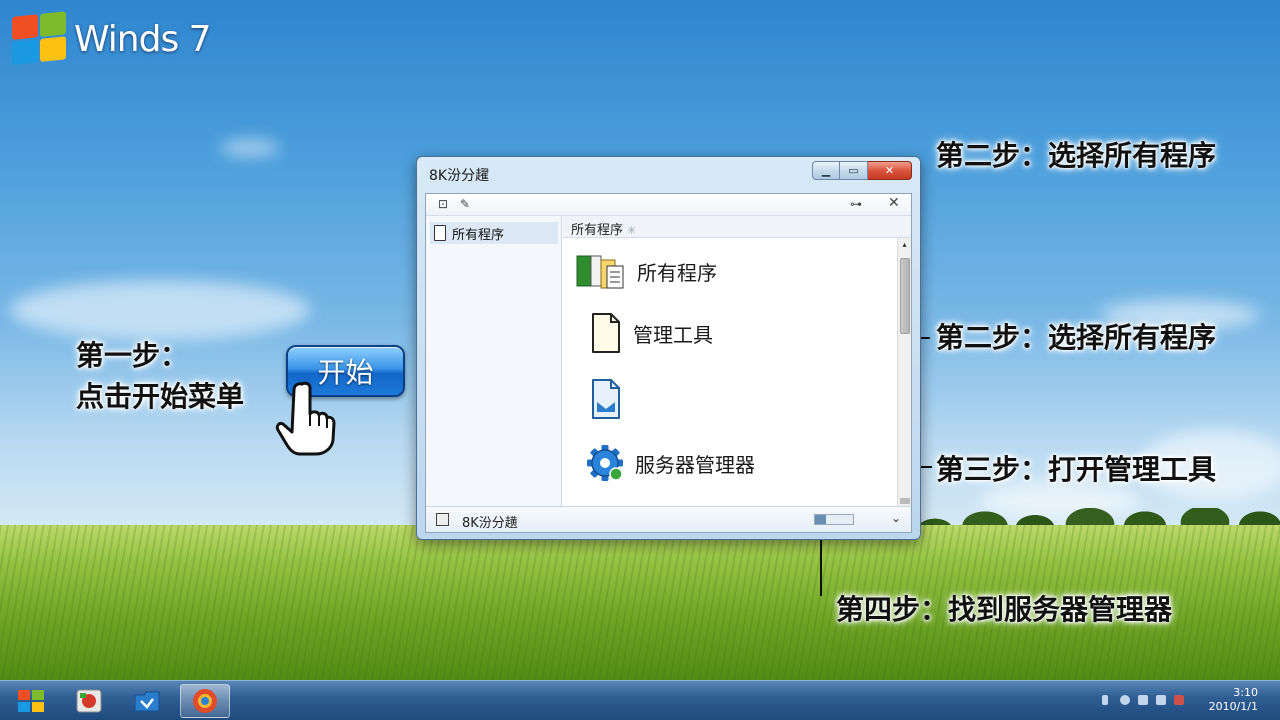  Describe the element at coordinates (737, 362) in the screenshot. I see `content-pane: 所有程序 ✳ 所有程序 管理工具 服务器管理器 ▴` at that location.